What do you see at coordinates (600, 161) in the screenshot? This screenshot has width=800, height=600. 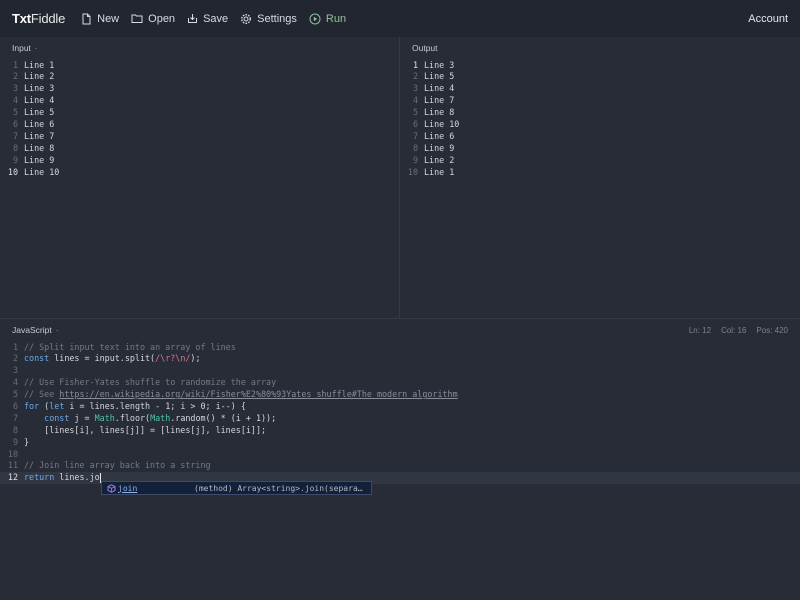 I see `text-line: 9 Line 2` at bounding box center [600, 161].